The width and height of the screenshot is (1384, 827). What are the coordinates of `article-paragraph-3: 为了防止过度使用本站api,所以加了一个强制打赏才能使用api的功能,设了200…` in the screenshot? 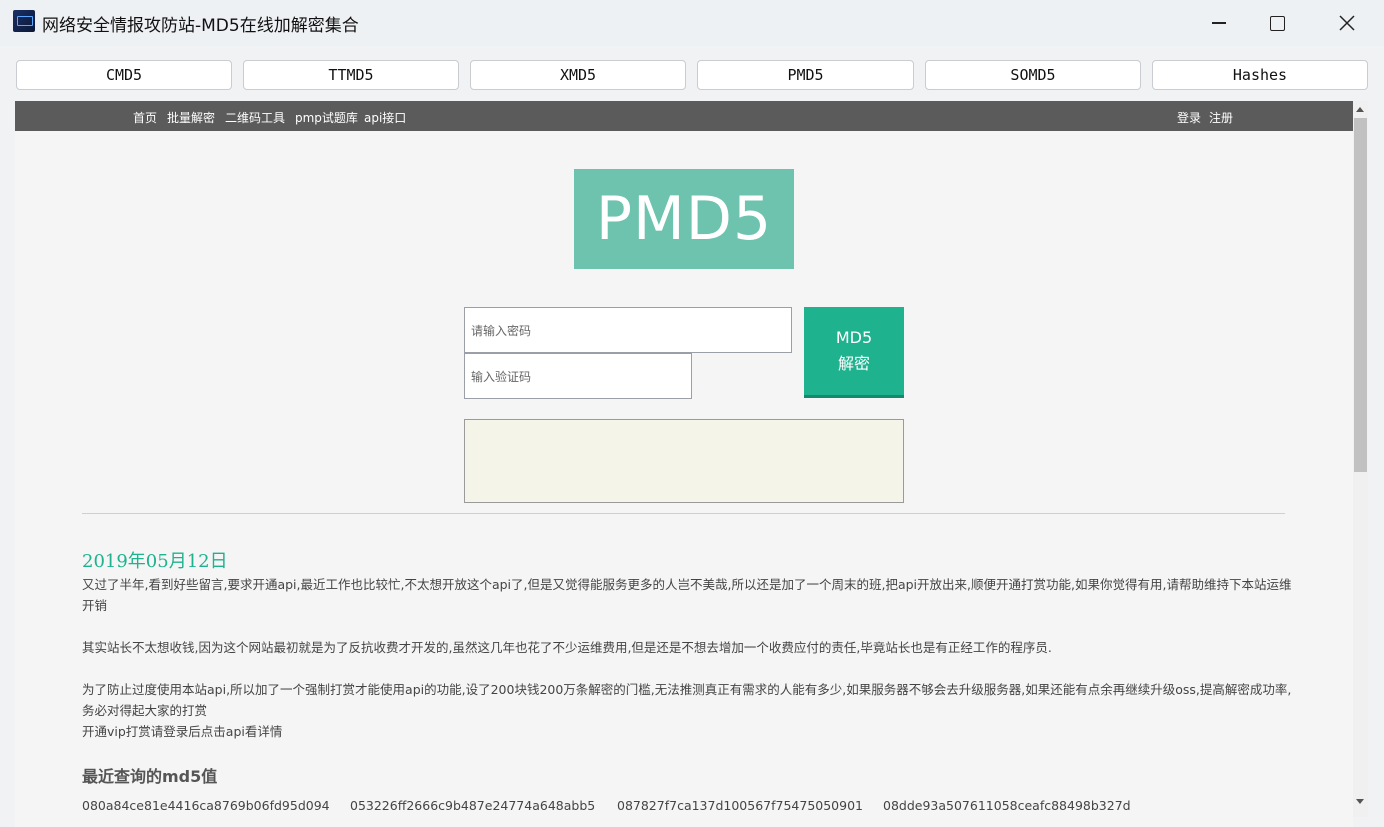 It's located at (687, 700).